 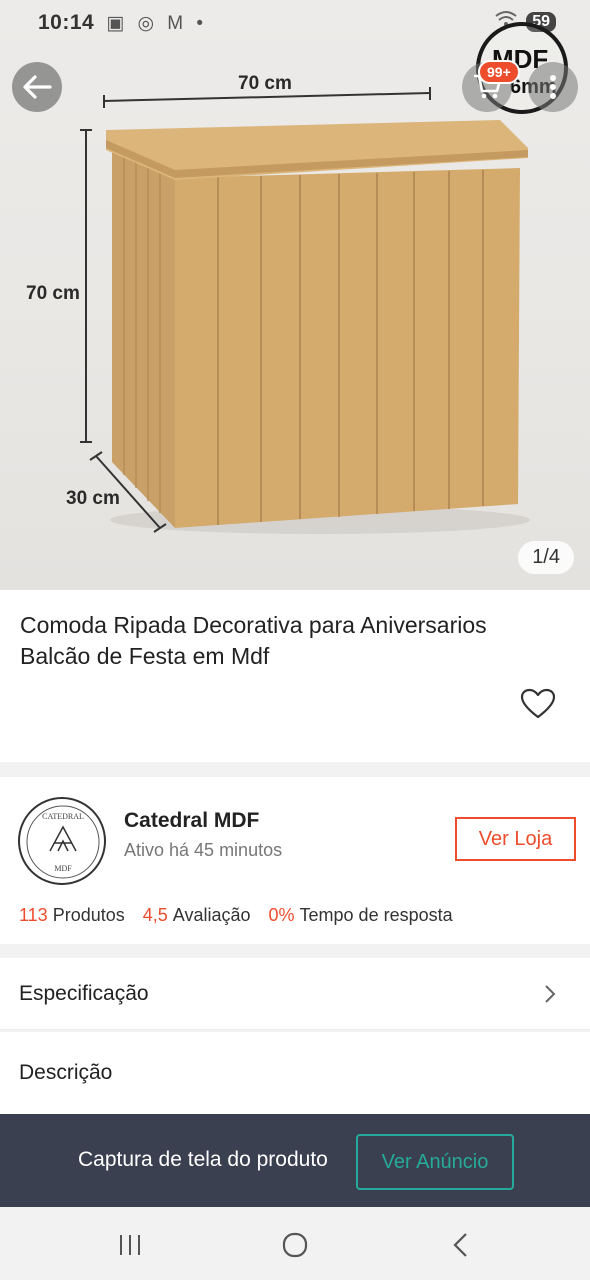 I want to click on description-label: Descrição, so click(x=66, y=1072).